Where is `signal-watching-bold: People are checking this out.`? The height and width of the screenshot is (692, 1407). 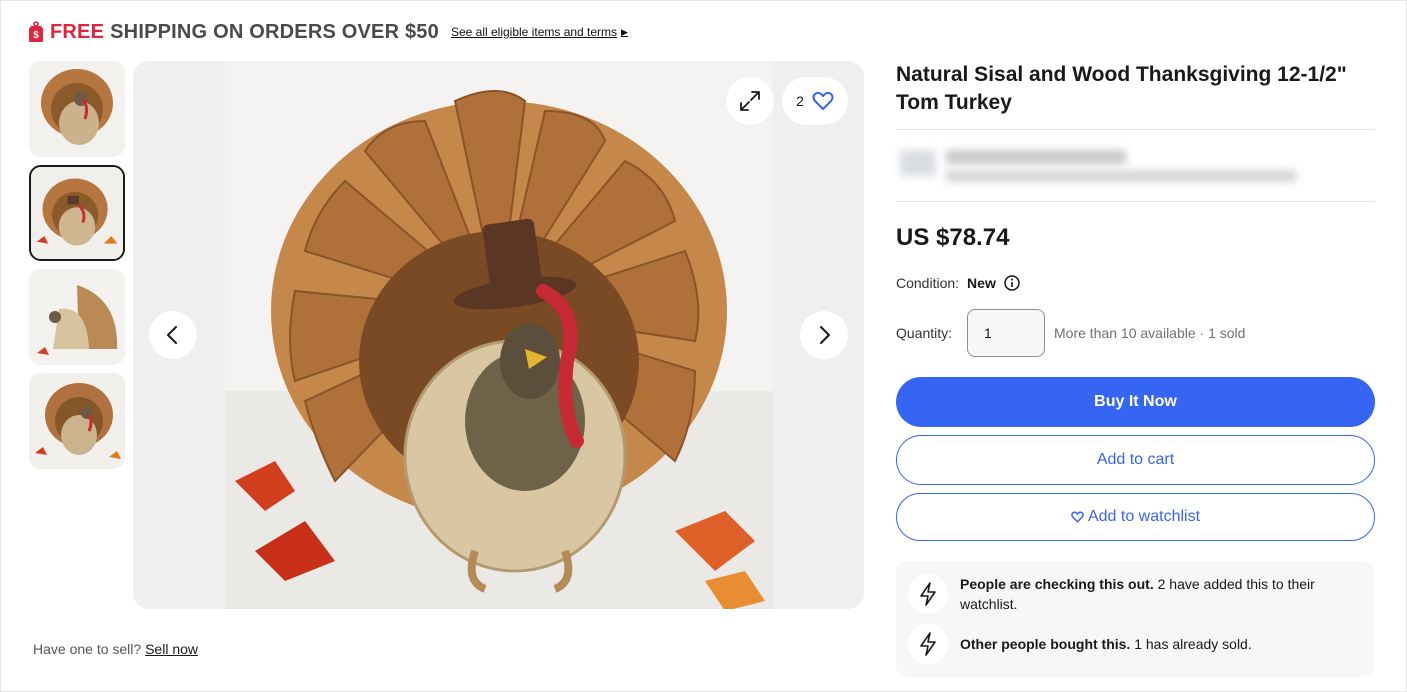 signal-watching-bold: People are checking this out. is located at coordinates (1057, 584).